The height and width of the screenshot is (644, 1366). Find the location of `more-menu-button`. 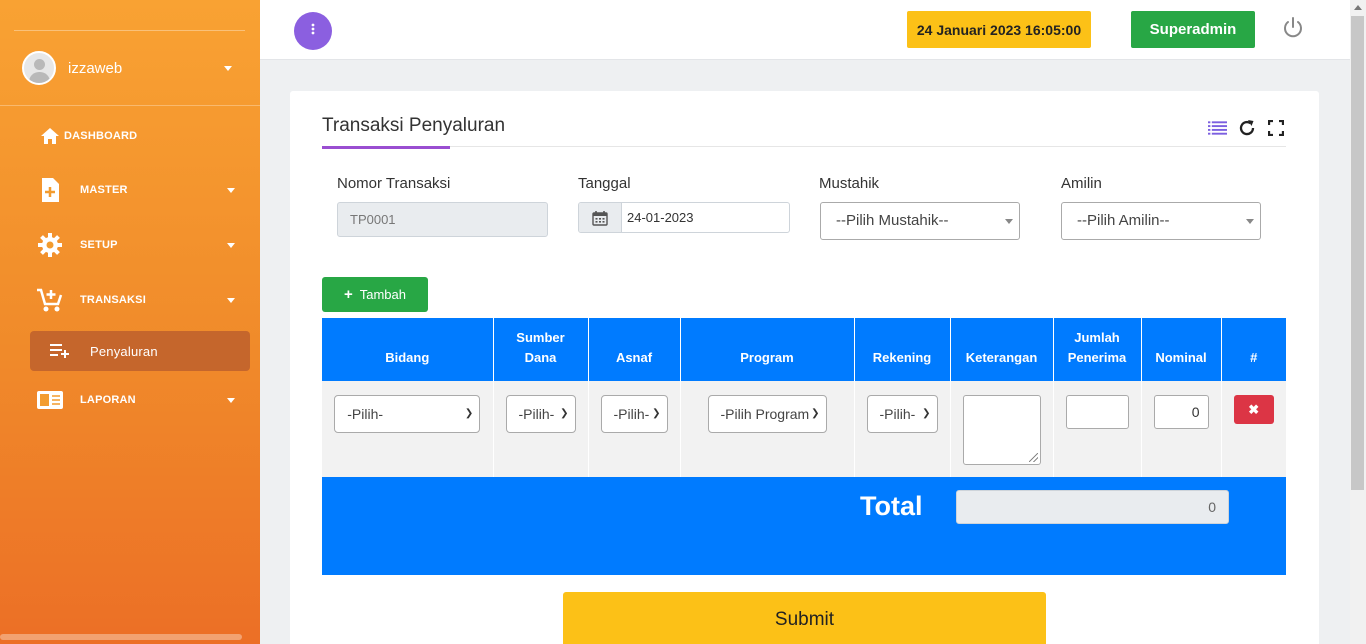

more-menu-button is located at coordinates (313, 31).